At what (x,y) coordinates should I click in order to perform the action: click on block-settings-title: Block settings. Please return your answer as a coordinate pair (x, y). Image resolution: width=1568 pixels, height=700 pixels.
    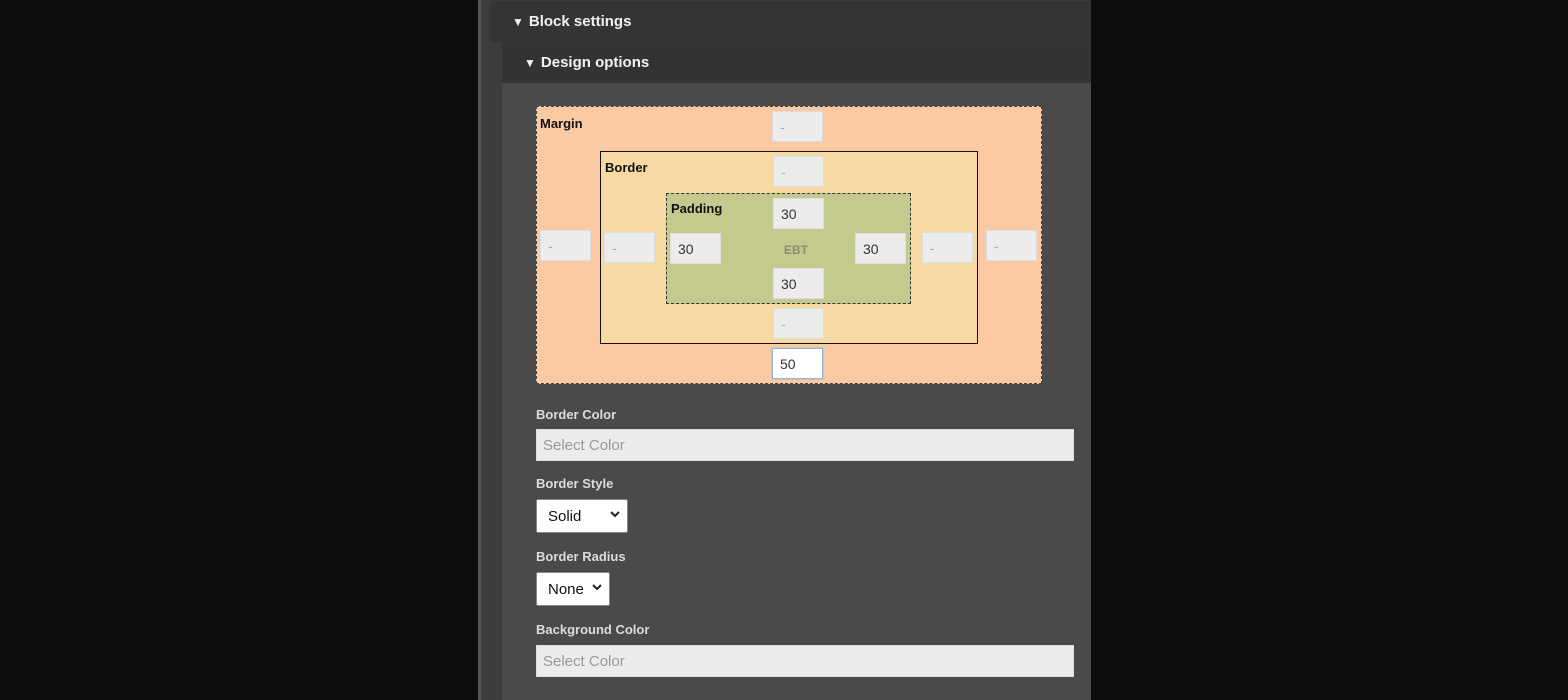
    Looking at the image, I should click on (580, 21).